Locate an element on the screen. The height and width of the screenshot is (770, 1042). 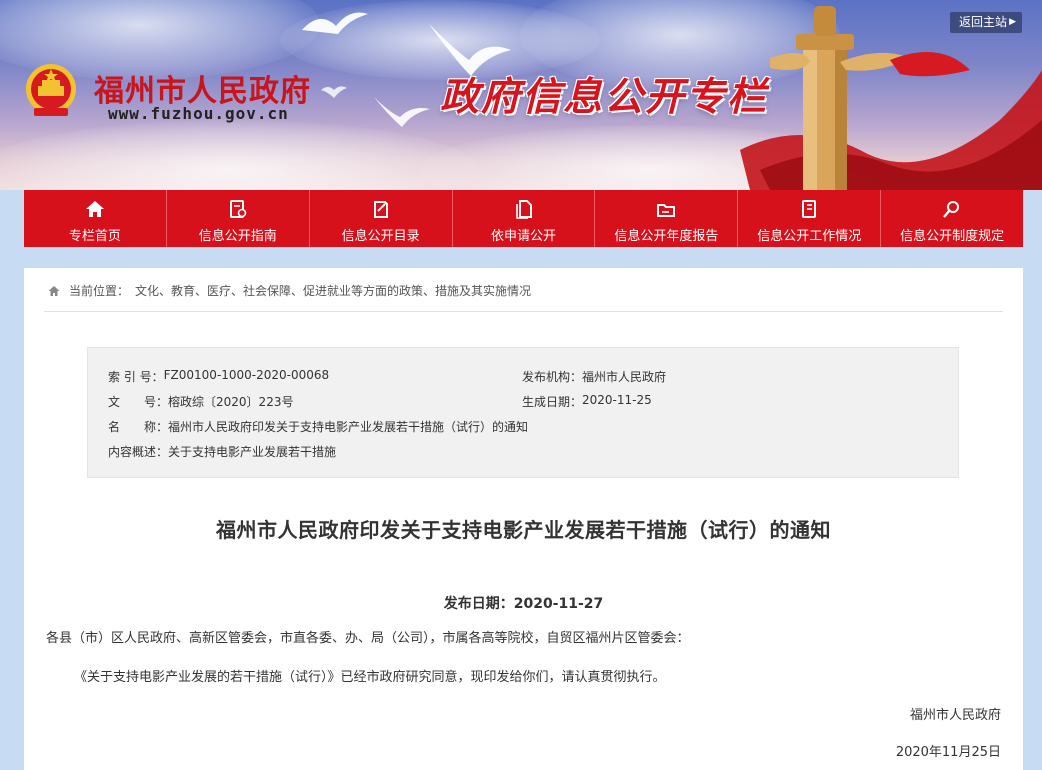
meta-label: 名 称： is located at coordinates (138, 427).